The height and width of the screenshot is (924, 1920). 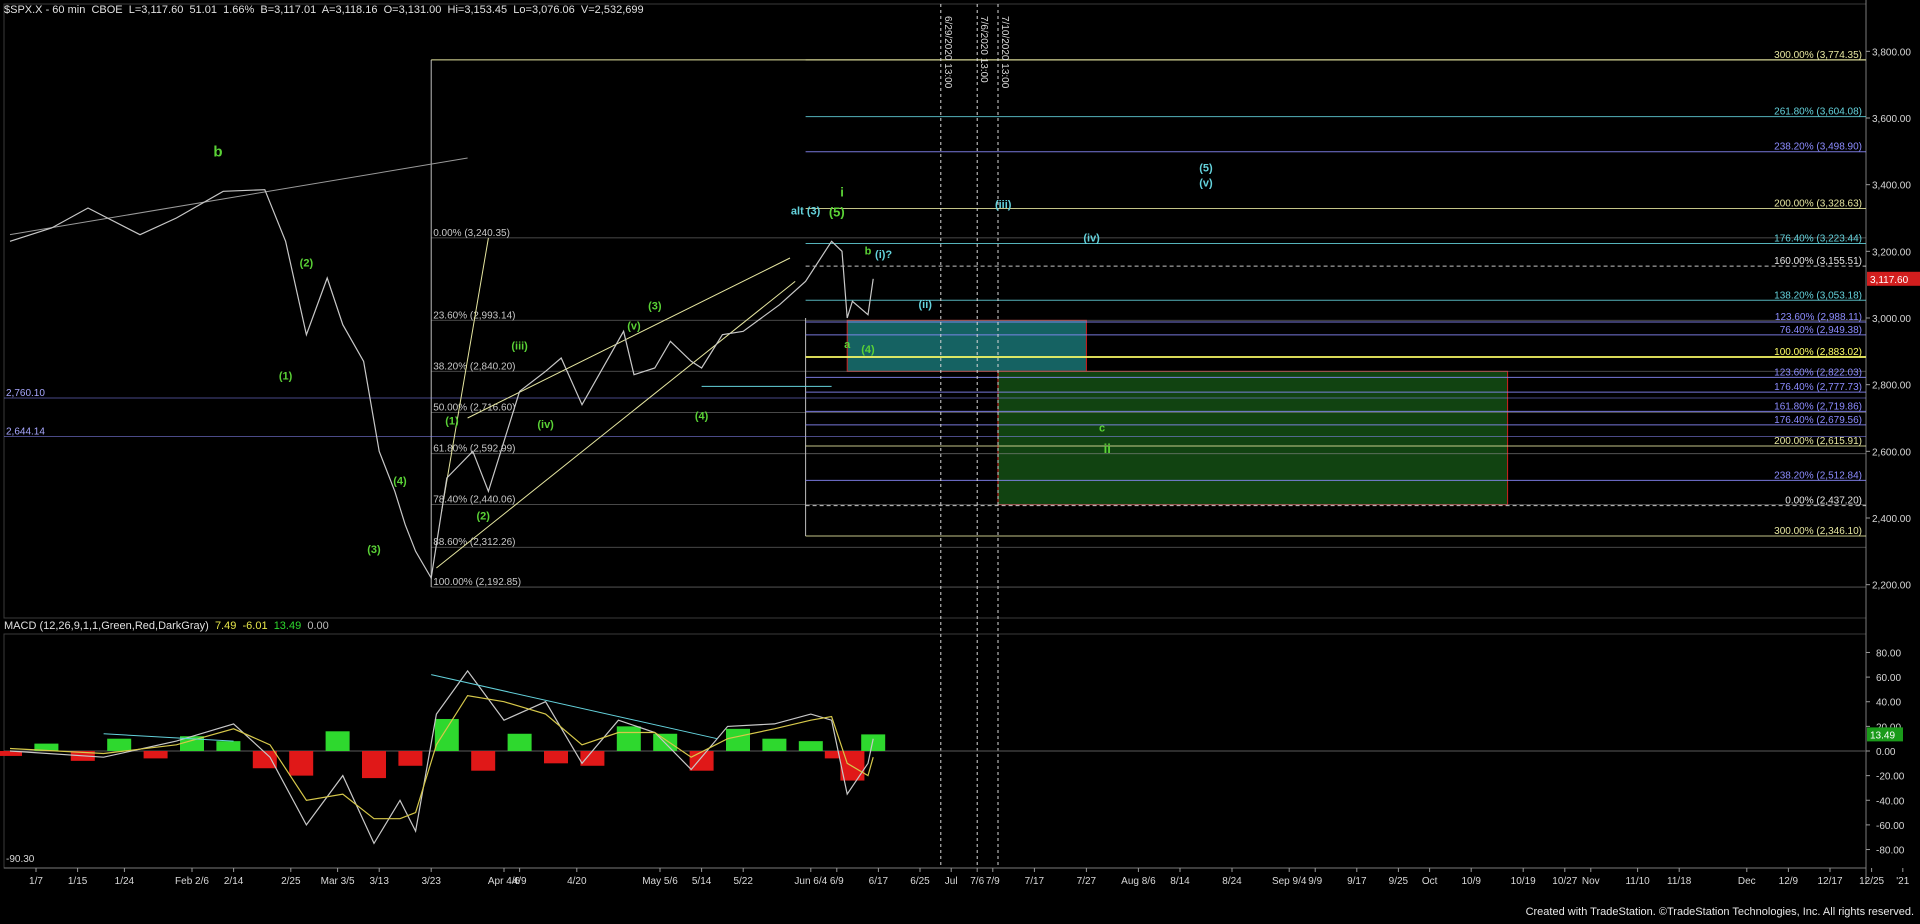 What do you see at coordinates (474, 500) in the screenshot?
I see `left-fib-label: 78.40% (2,440.06)` at bounding box center [474, 500].